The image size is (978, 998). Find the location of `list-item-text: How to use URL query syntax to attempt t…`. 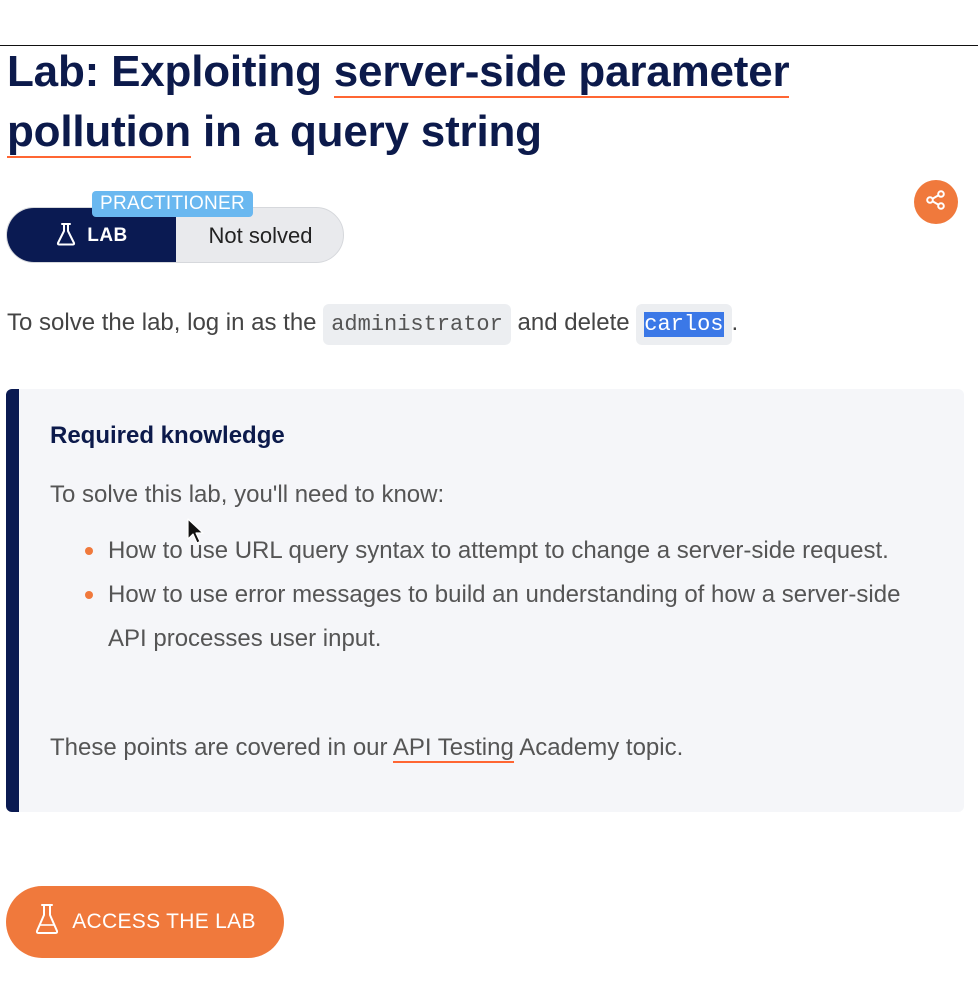

list-item-text: How to use URL query syntax to attempt t… is located at coordinates (498, 550).